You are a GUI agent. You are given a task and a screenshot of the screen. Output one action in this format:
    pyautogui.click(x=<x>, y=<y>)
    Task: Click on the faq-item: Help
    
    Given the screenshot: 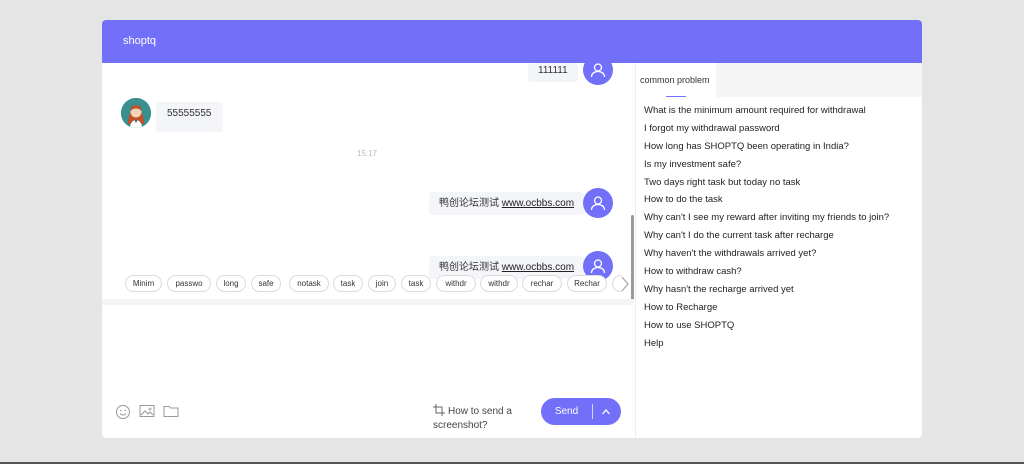 What is the action you would take?
    pyautogui.click(x=779, y=344)
    